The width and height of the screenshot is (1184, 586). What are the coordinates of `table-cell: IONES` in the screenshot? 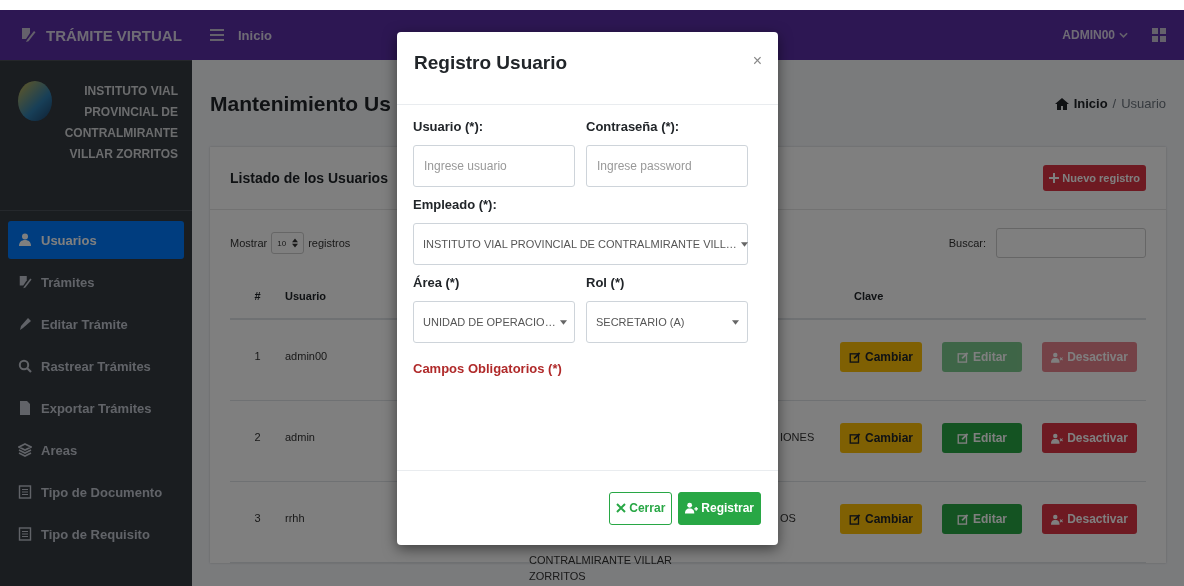 It's located at (797, 437).